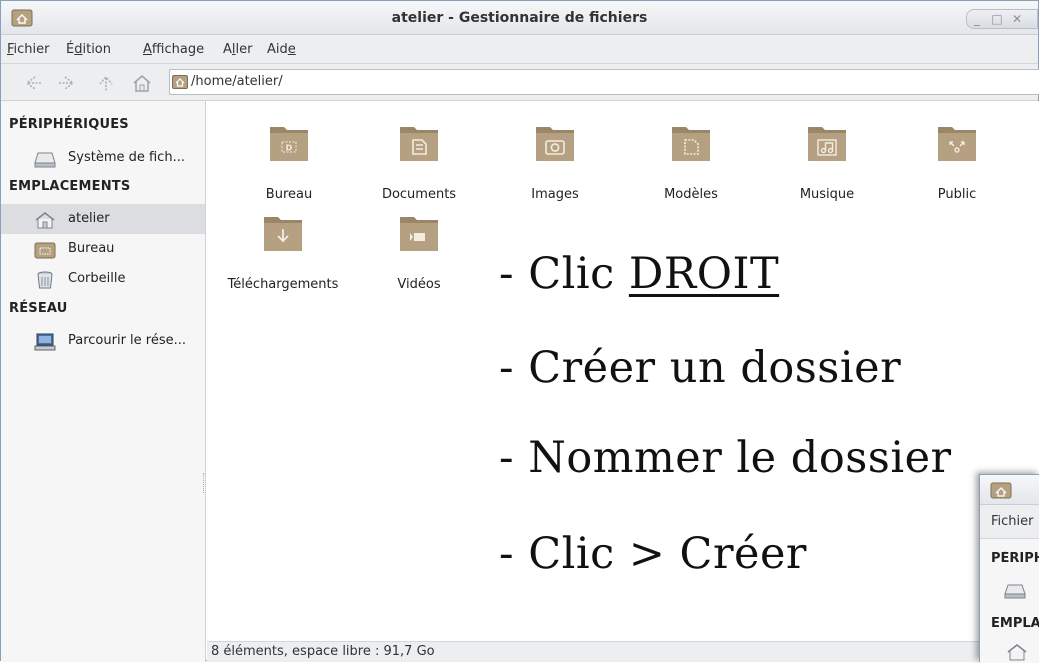  What do you see at coordinates (977, 19) in the screenshot?
I see `minimize-button: _` at bounding box center [977, 19].